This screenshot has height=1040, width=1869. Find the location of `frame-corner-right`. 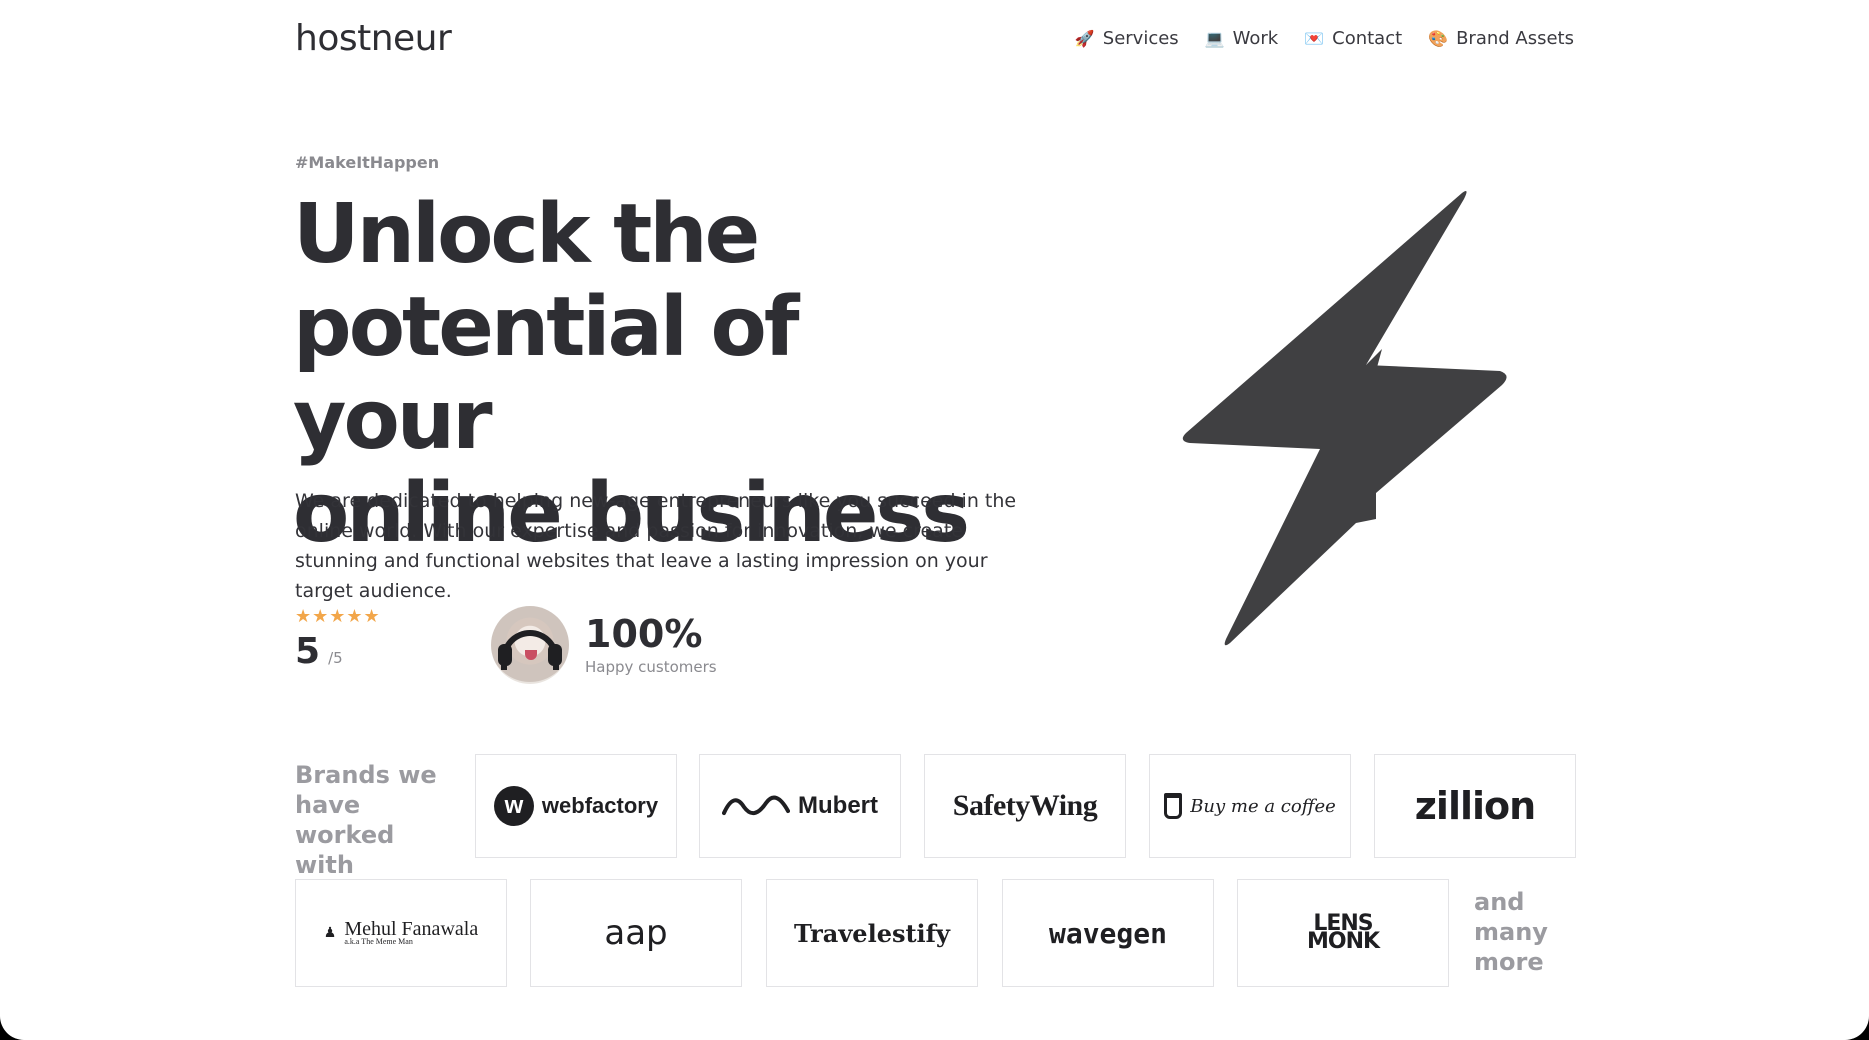

frame-corner-right is located at coordinates (1857, 1028).